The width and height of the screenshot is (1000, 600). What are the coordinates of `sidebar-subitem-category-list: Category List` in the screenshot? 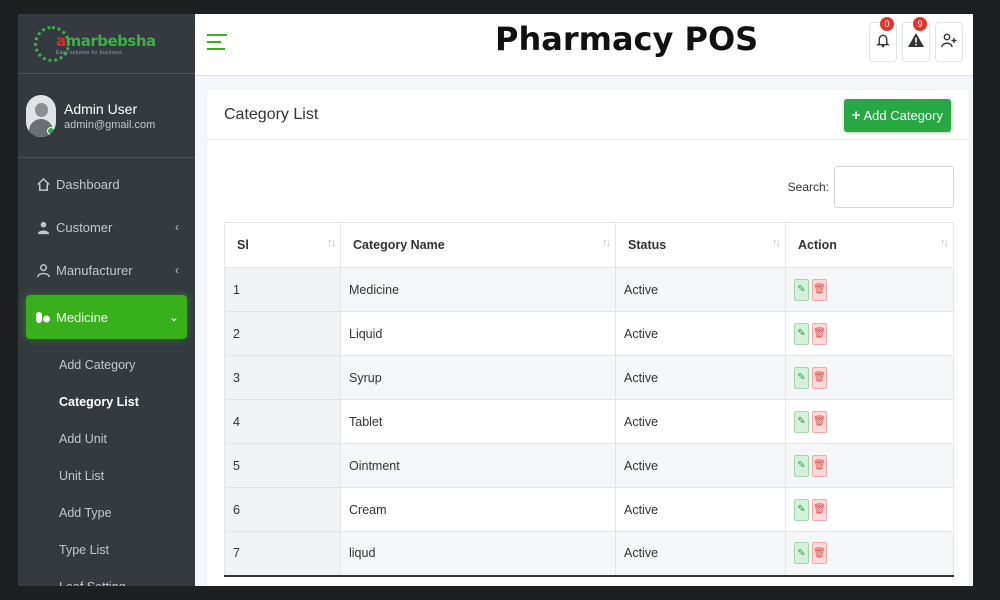 It's located at (106, 401).